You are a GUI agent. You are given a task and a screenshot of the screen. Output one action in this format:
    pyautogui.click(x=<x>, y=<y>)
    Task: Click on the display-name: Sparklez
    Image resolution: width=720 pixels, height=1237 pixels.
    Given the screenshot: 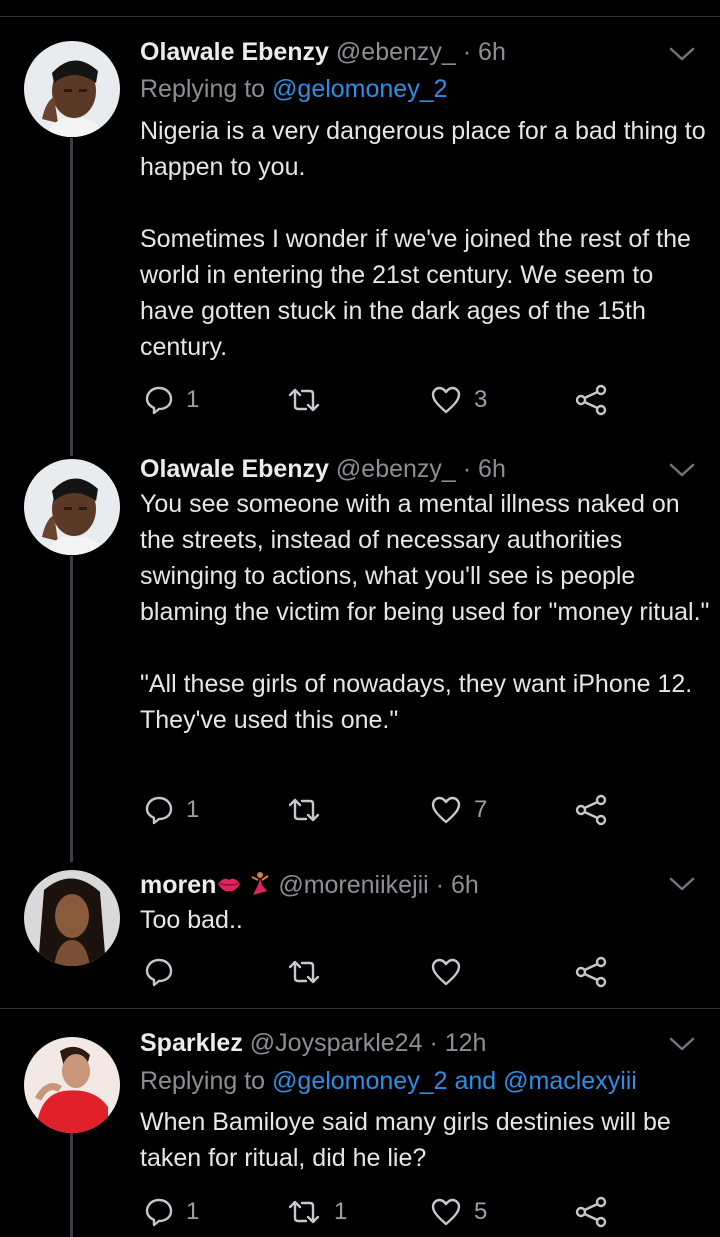 What is the action you would take?
    pyautogui.click(x=191, y=1043)
    